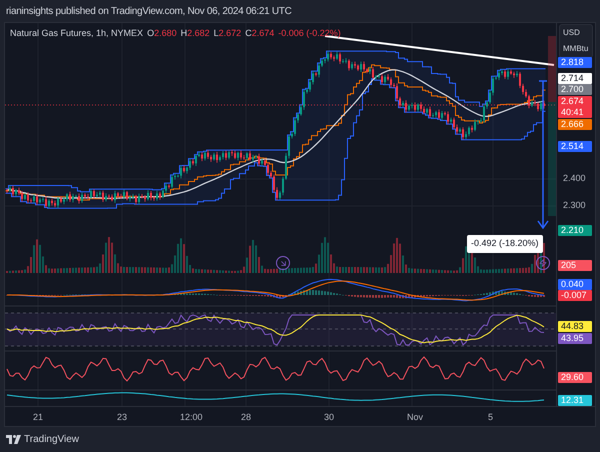 The image size is (600, 452). I want to click on time-tick: 12:00, so click(191, 417).